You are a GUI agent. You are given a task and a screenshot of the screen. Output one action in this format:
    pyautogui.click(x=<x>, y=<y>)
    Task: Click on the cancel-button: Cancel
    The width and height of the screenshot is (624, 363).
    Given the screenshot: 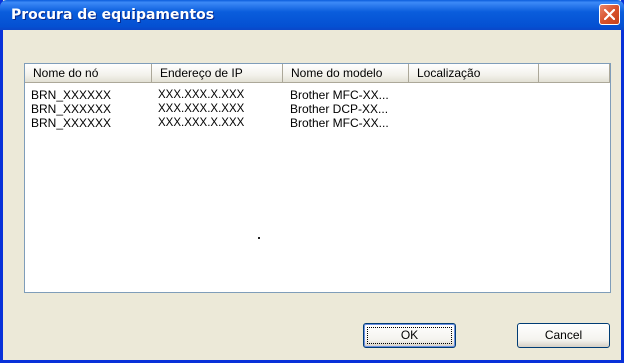 What is the action you would take?
    pyautogui.click(x=563, y=335)
    